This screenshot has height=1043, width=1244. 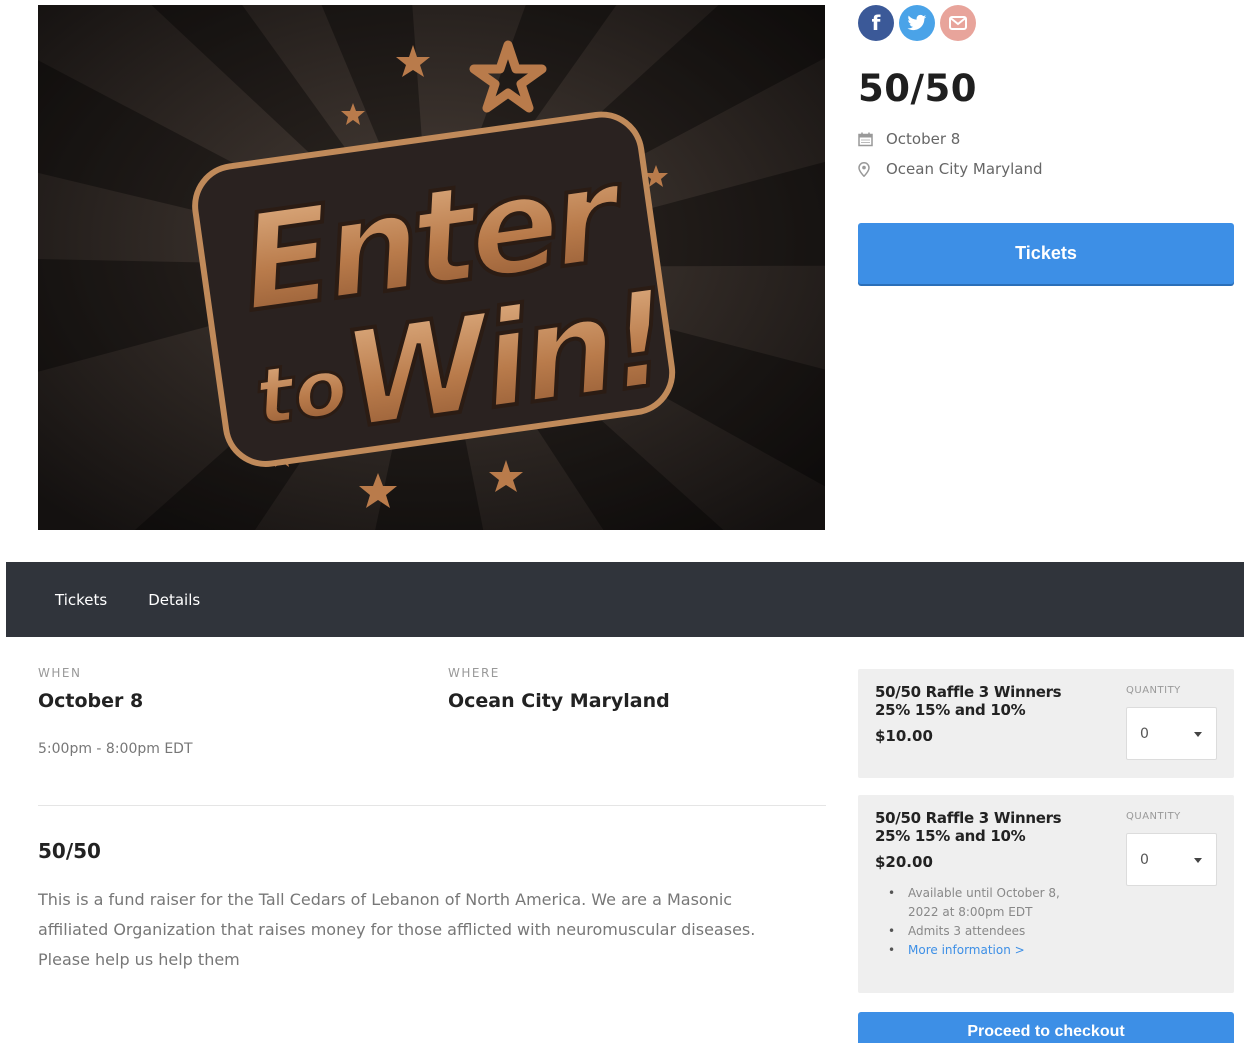 What do you see at coordinates (1046, 1027) in the screenshot?
I see `proceed-to-checkout-button: Proceed to checkout` at bounding box center [1046, 1027].